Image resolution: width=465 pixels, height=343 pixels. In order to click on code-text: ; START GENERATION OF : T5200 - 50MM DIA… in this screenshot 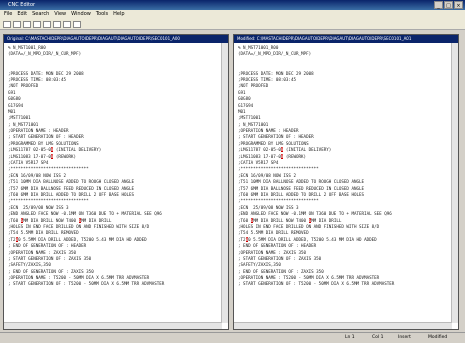, I will do `click(86, 284)`.